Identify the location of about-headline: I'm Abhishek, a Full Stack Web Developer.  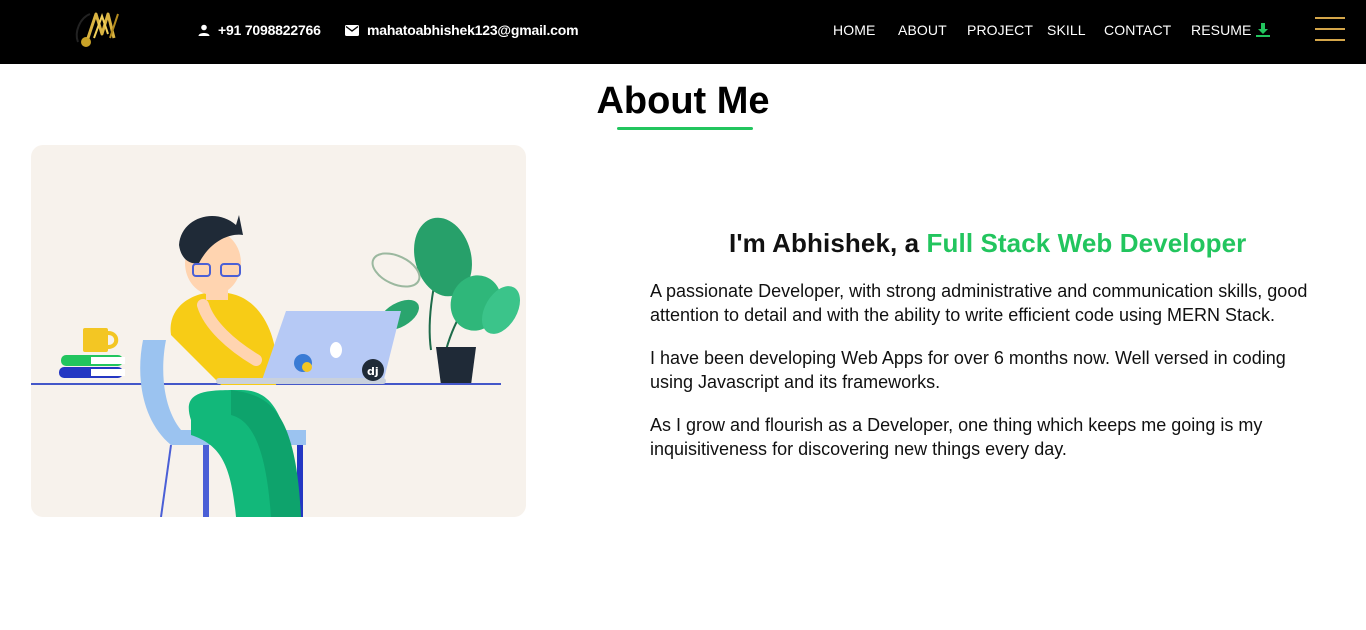
(1029, 243).